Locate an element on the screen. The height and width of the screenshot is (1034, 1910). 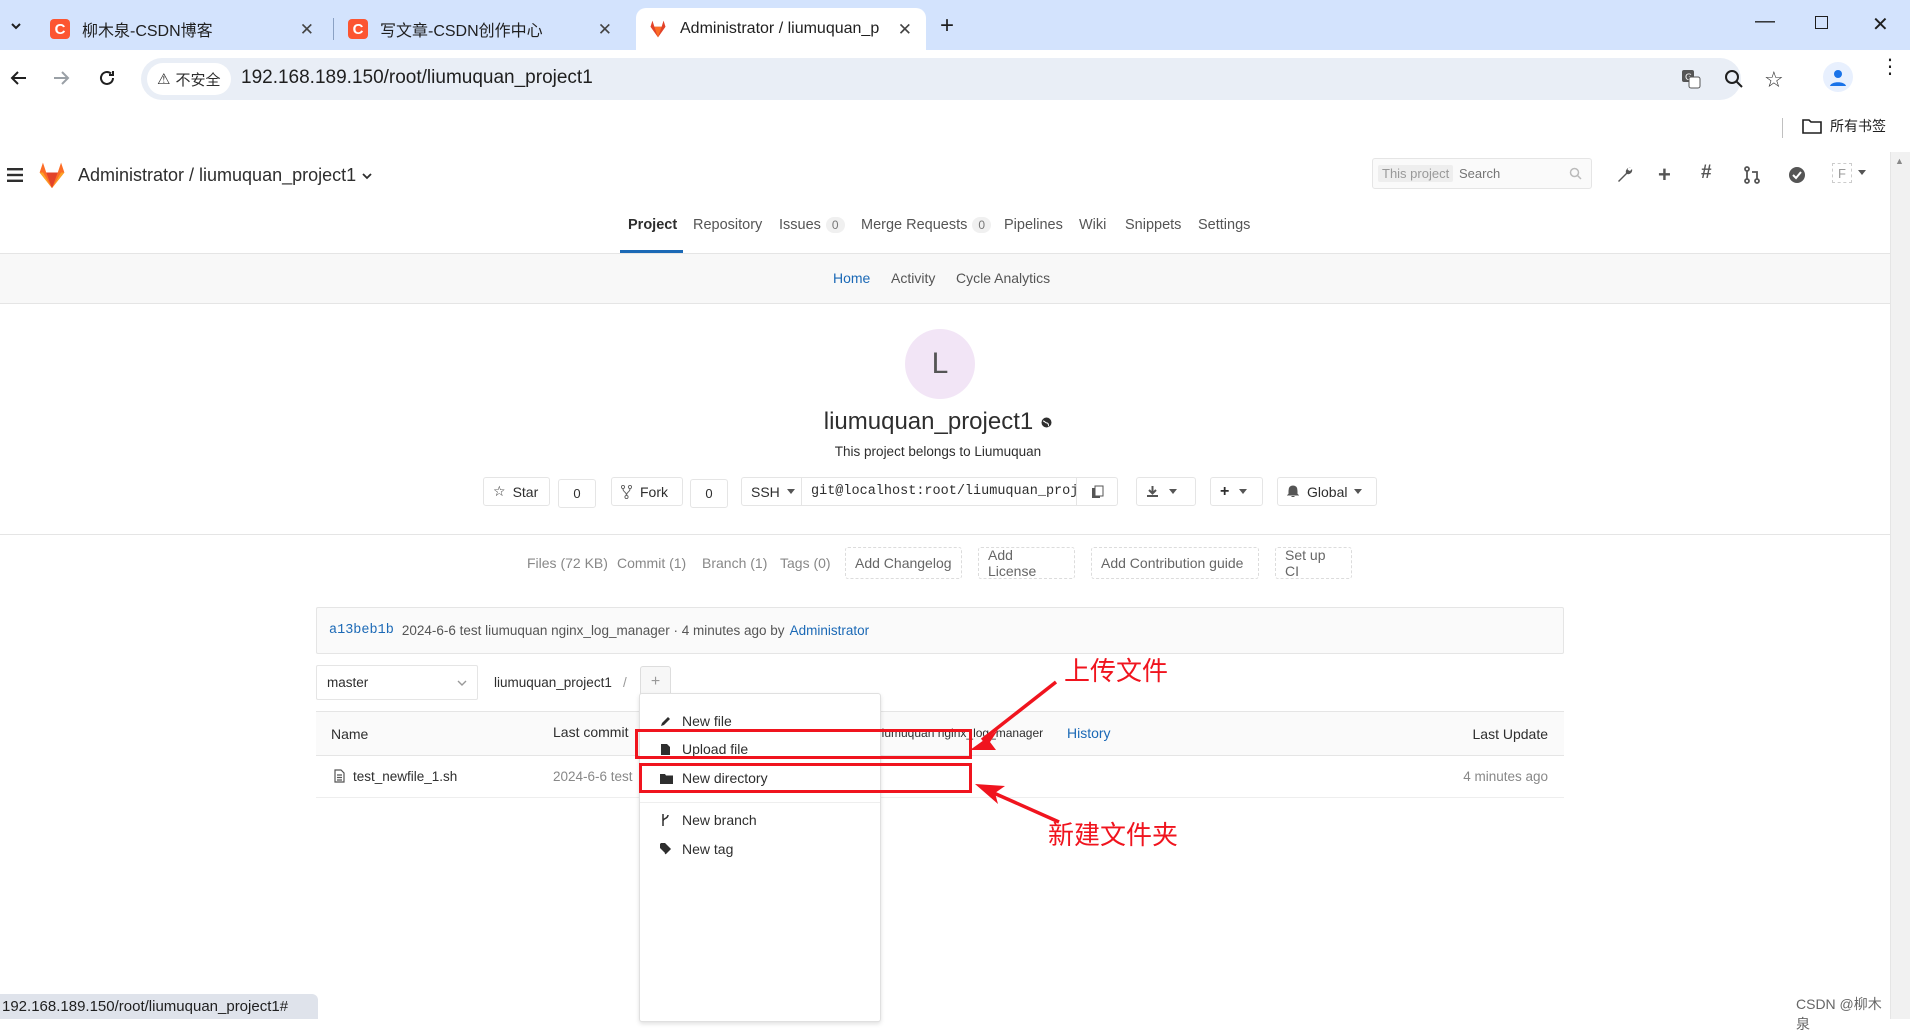
zoom-icon is located at coordinates (1734, 79).